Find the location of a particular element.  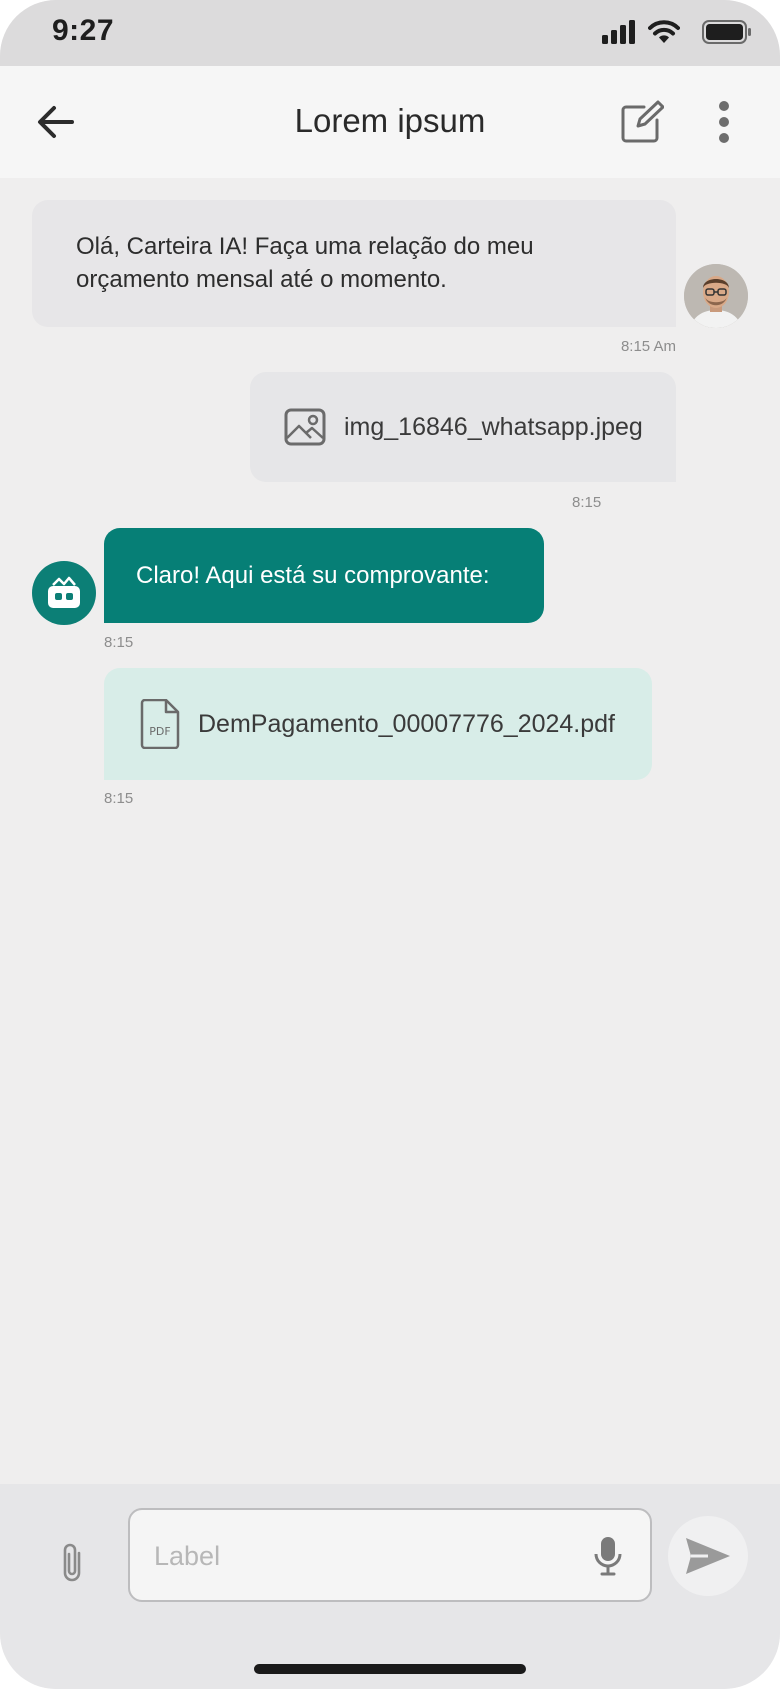

attach-button is located at coordinates (72, 1563).